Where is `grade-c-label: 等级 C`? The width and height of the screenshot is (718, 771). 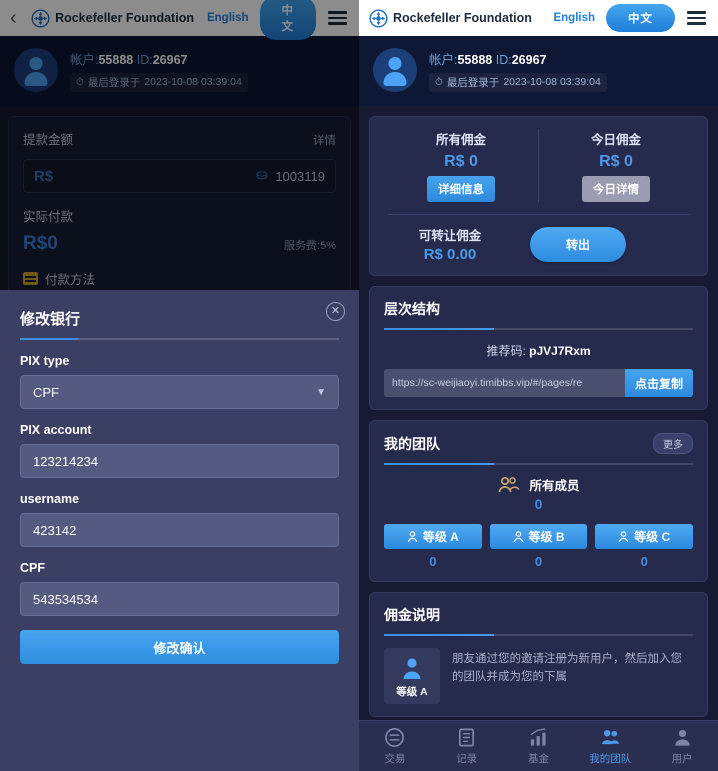 grade-c-label: 等级 C is located at coordinates (652, 537).